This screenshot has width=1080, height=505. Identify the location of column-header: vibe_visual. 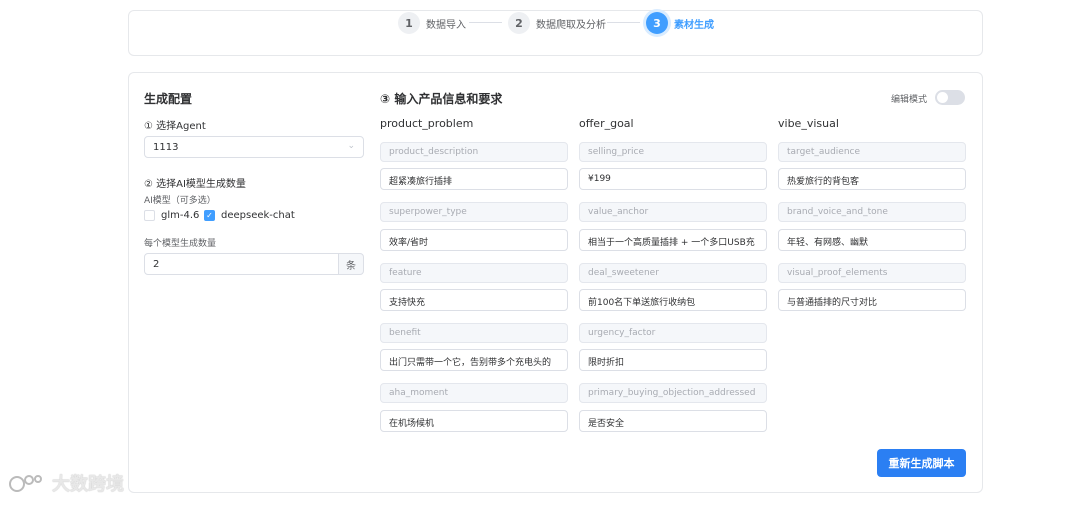
(808, 123).